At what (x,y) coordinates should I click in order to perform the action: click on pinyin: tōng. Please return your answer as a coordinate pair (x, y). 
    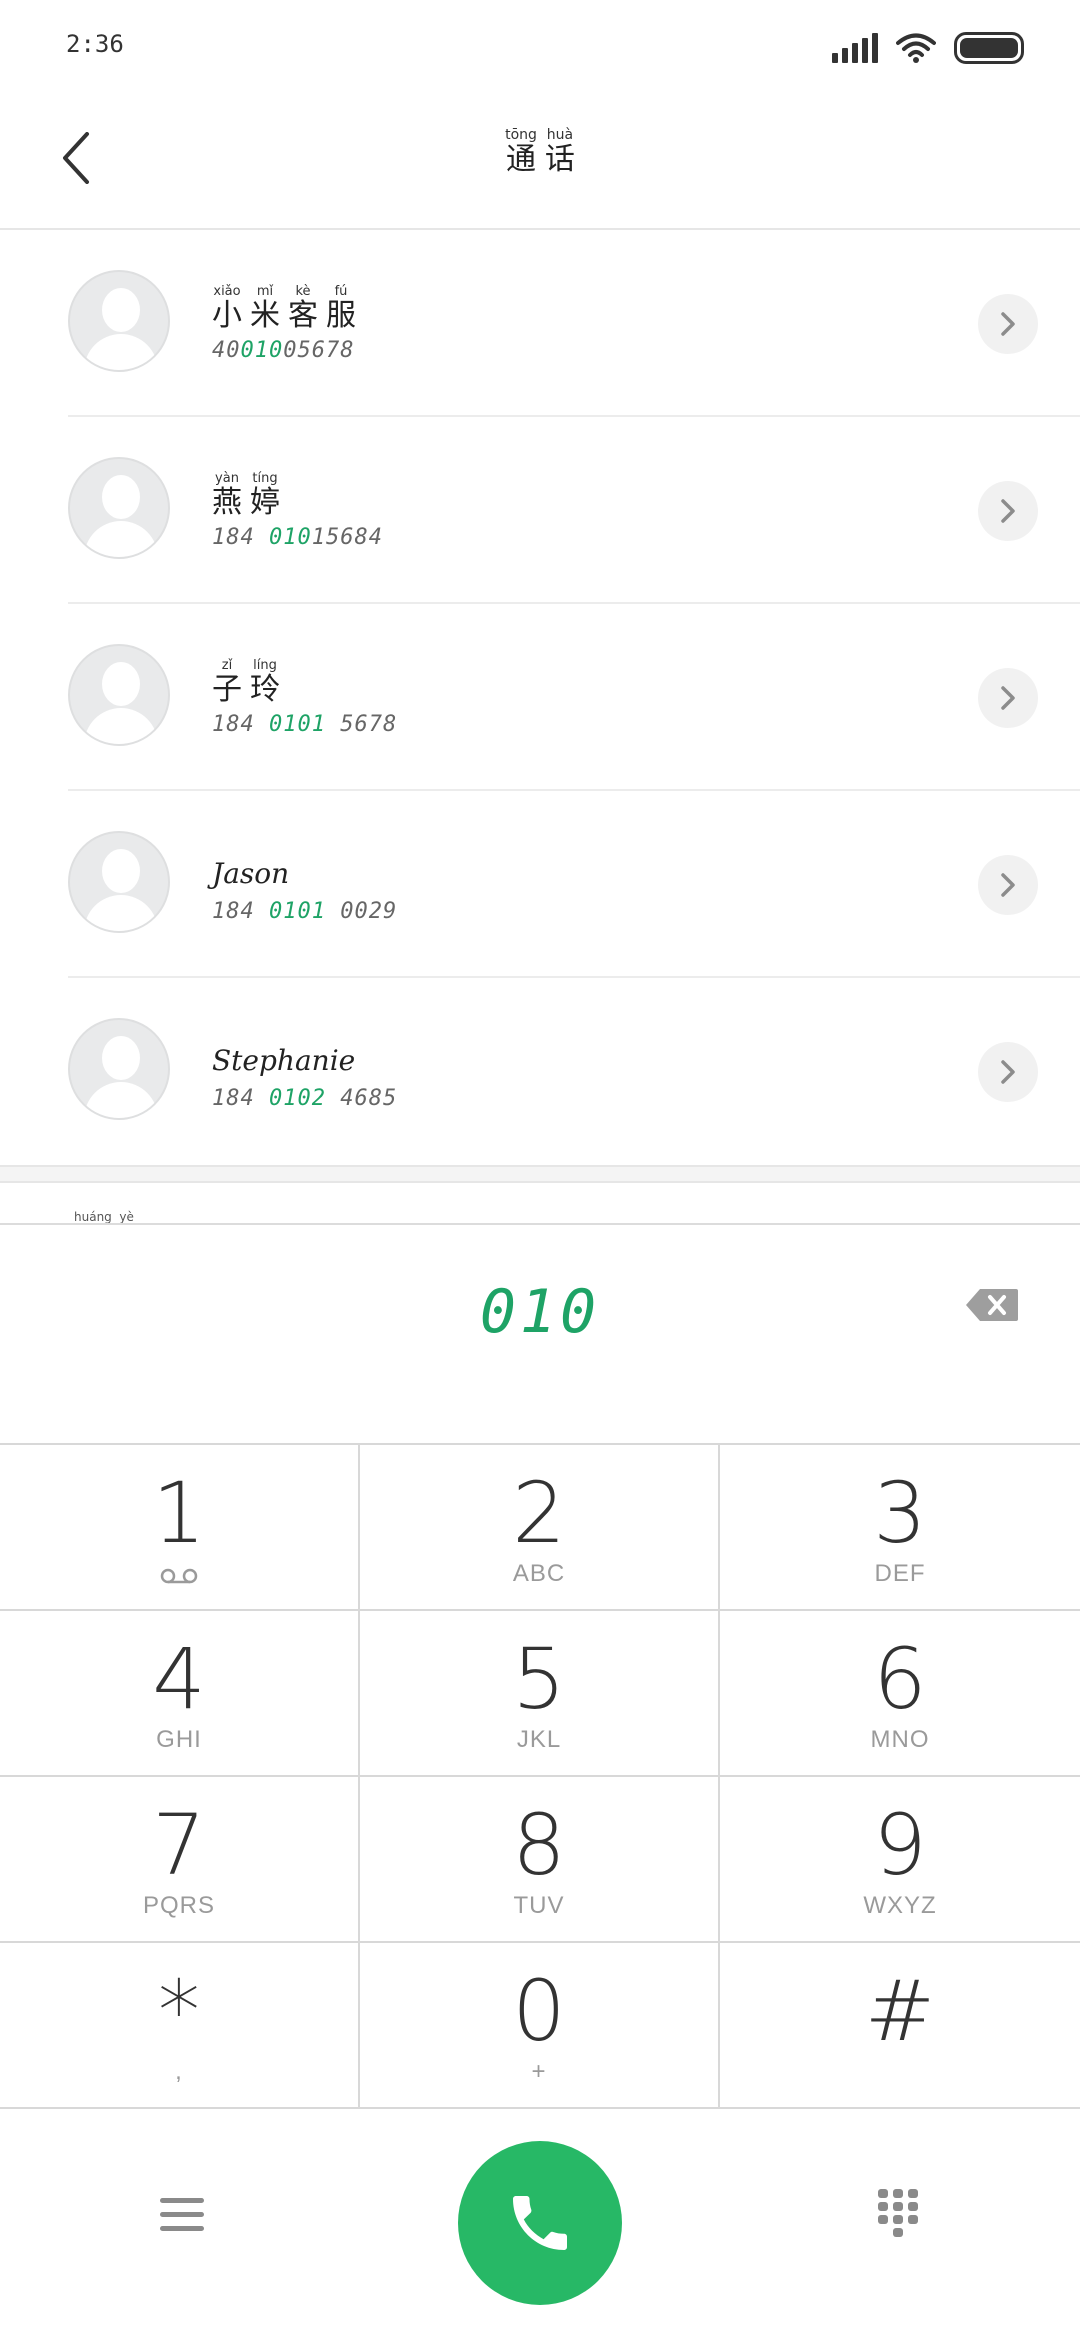
    Looking at the image, I should click on (521, 135).